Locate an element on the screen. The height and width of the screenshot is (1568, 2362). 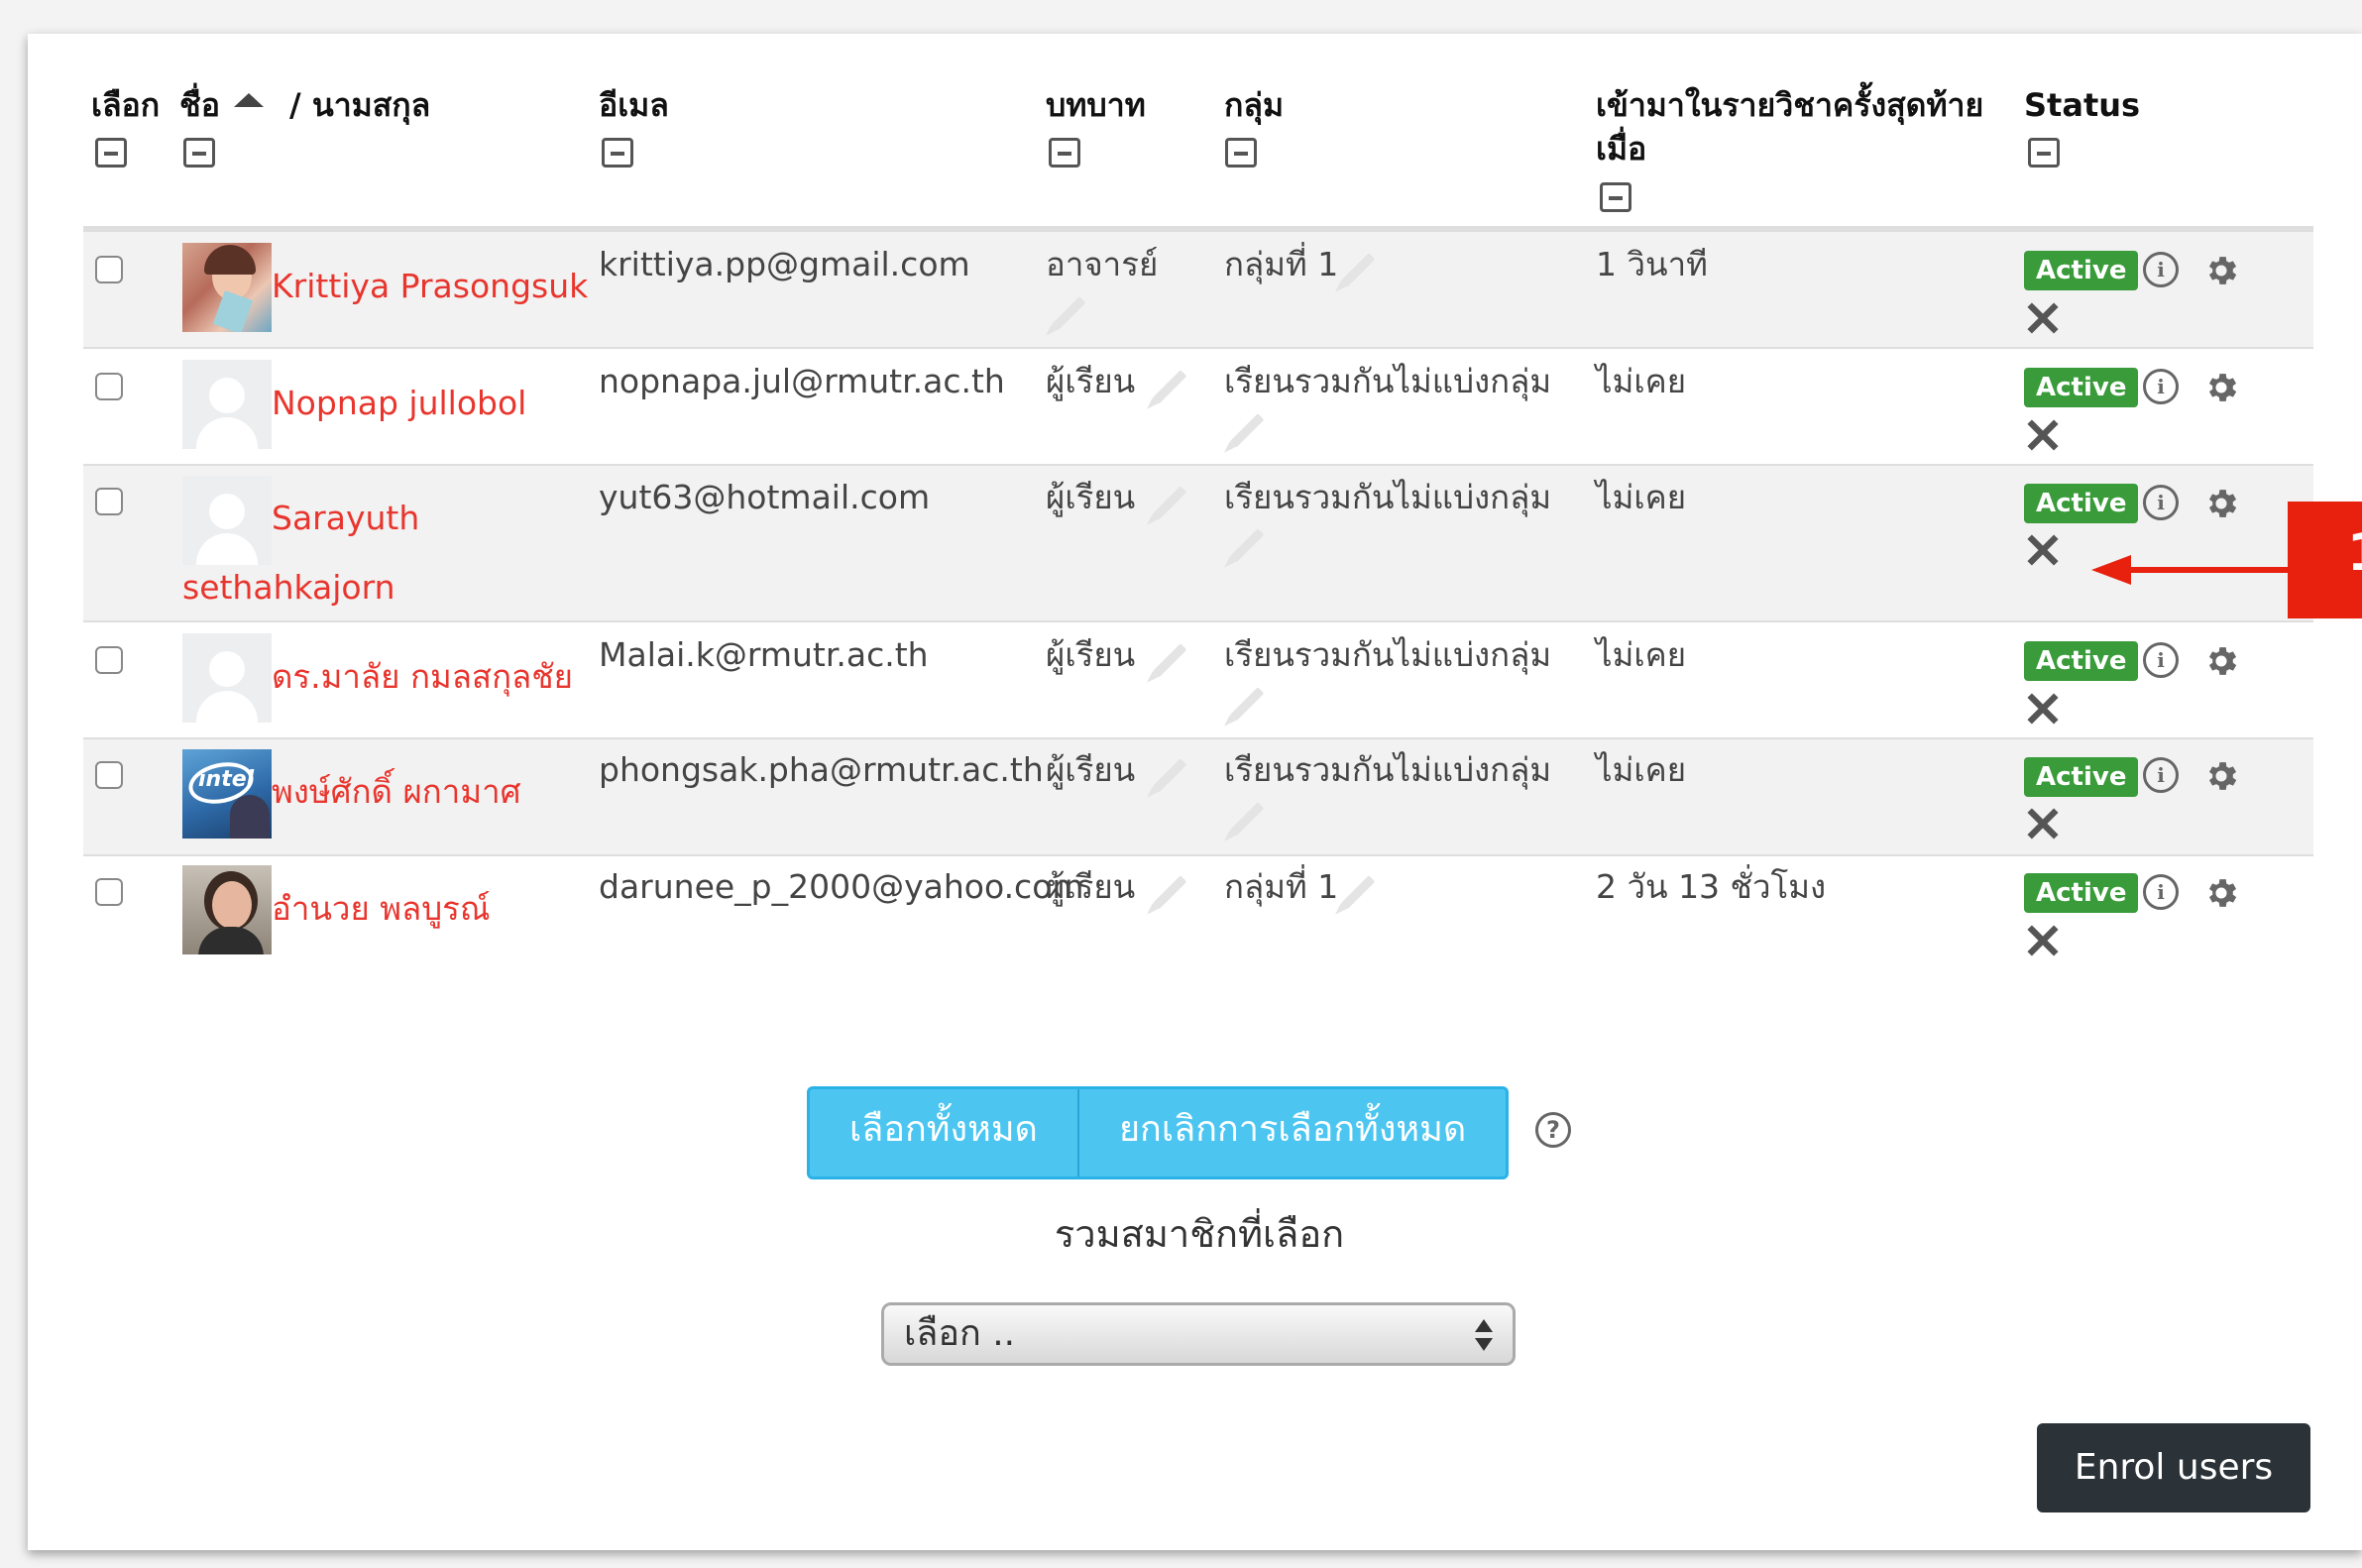
user-last-access: 2 วัน 13 ชั่วโมง is located at coordinates (1711, 886).